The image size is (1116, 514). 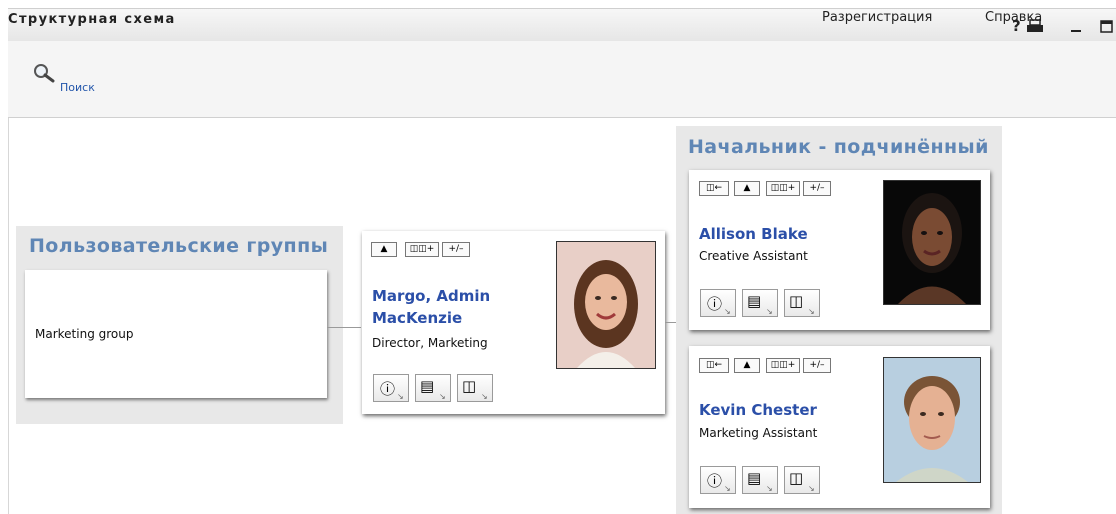 I want to click on left-divider, so click(x=8, y=316).